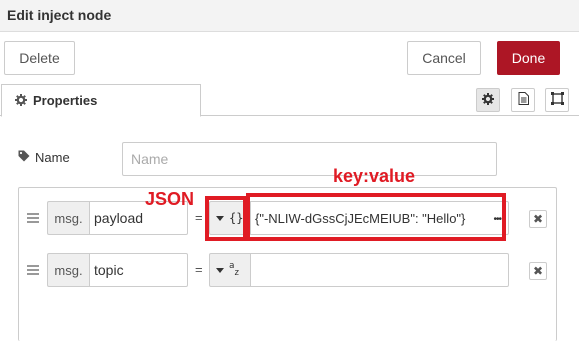 Image resolution: width=579 pixels, height=341 pixels. I want to click on string-type-icon: a z, so click(234, 269).